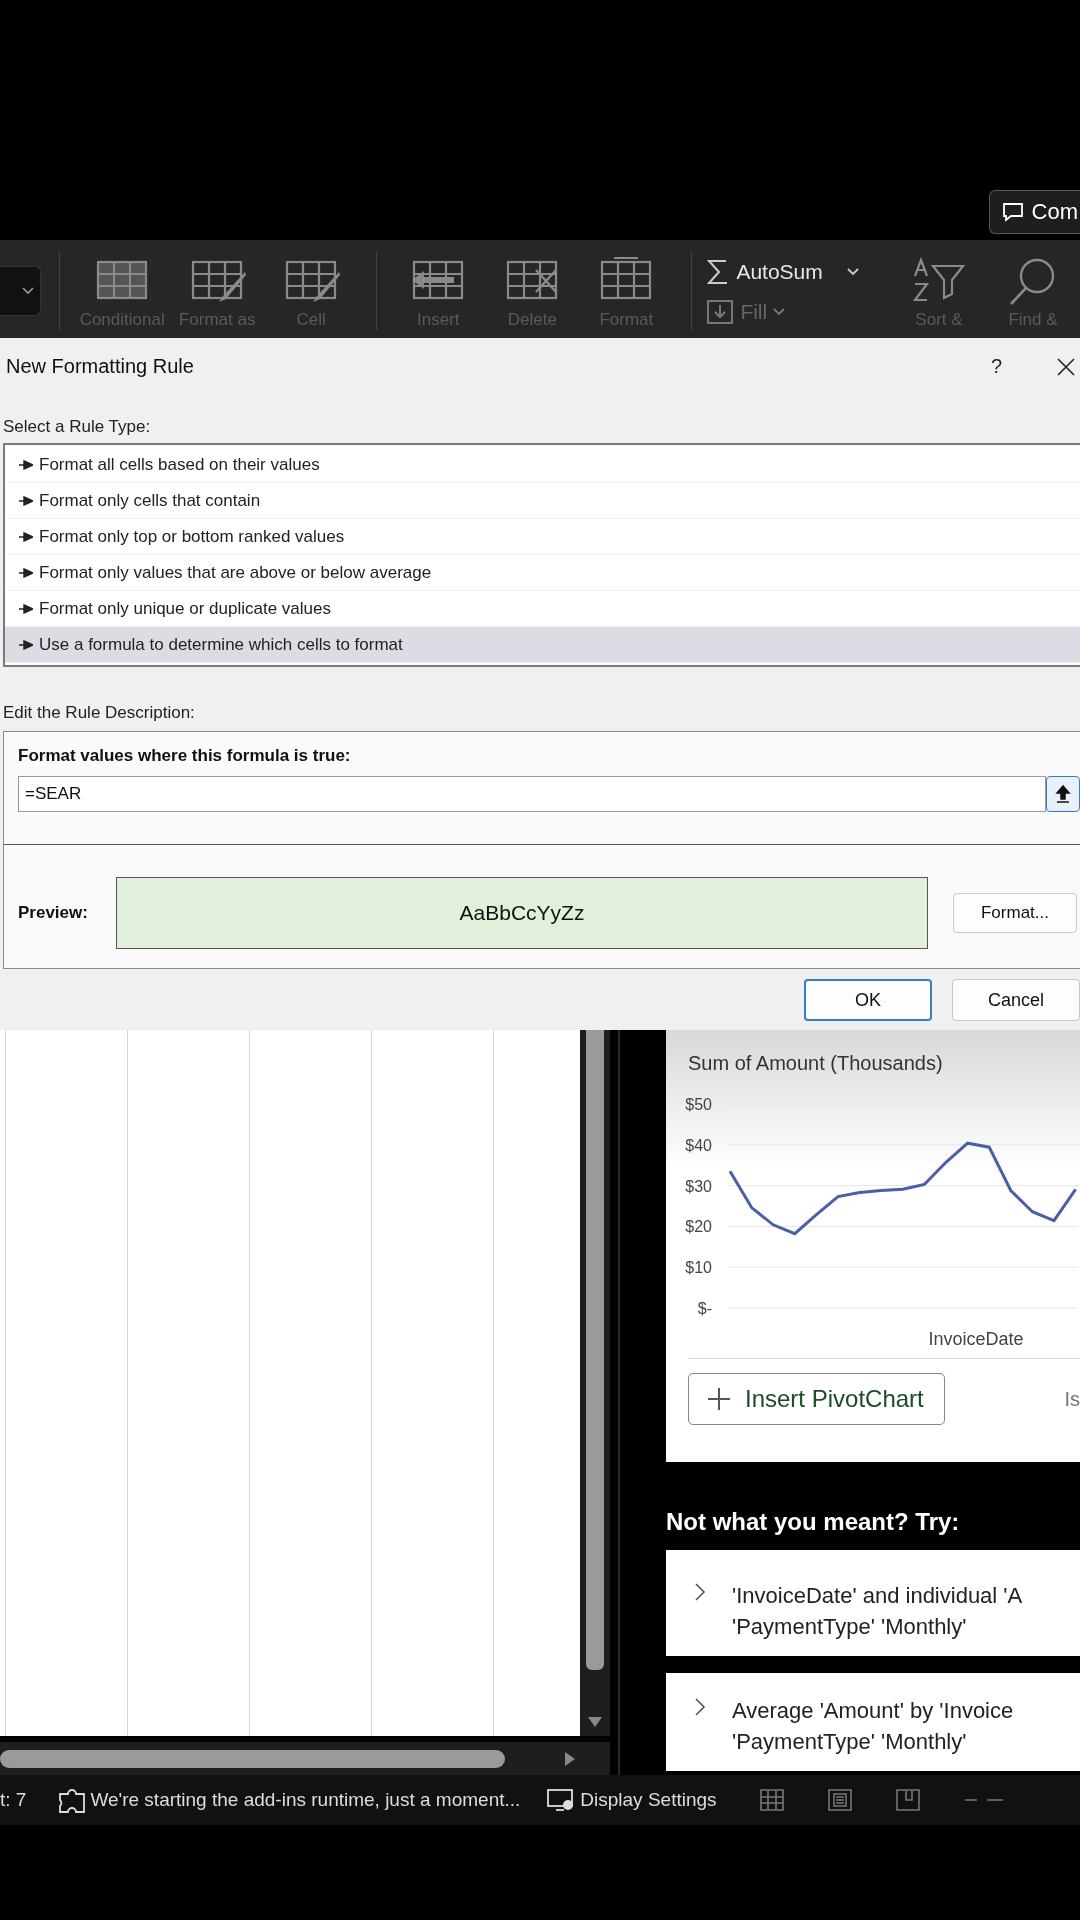 The height and width of the screenshot is (1920, 1080). I want to click on suggestion-text: 'InvoiceDate' and individual 'A, so click(877, 1596).